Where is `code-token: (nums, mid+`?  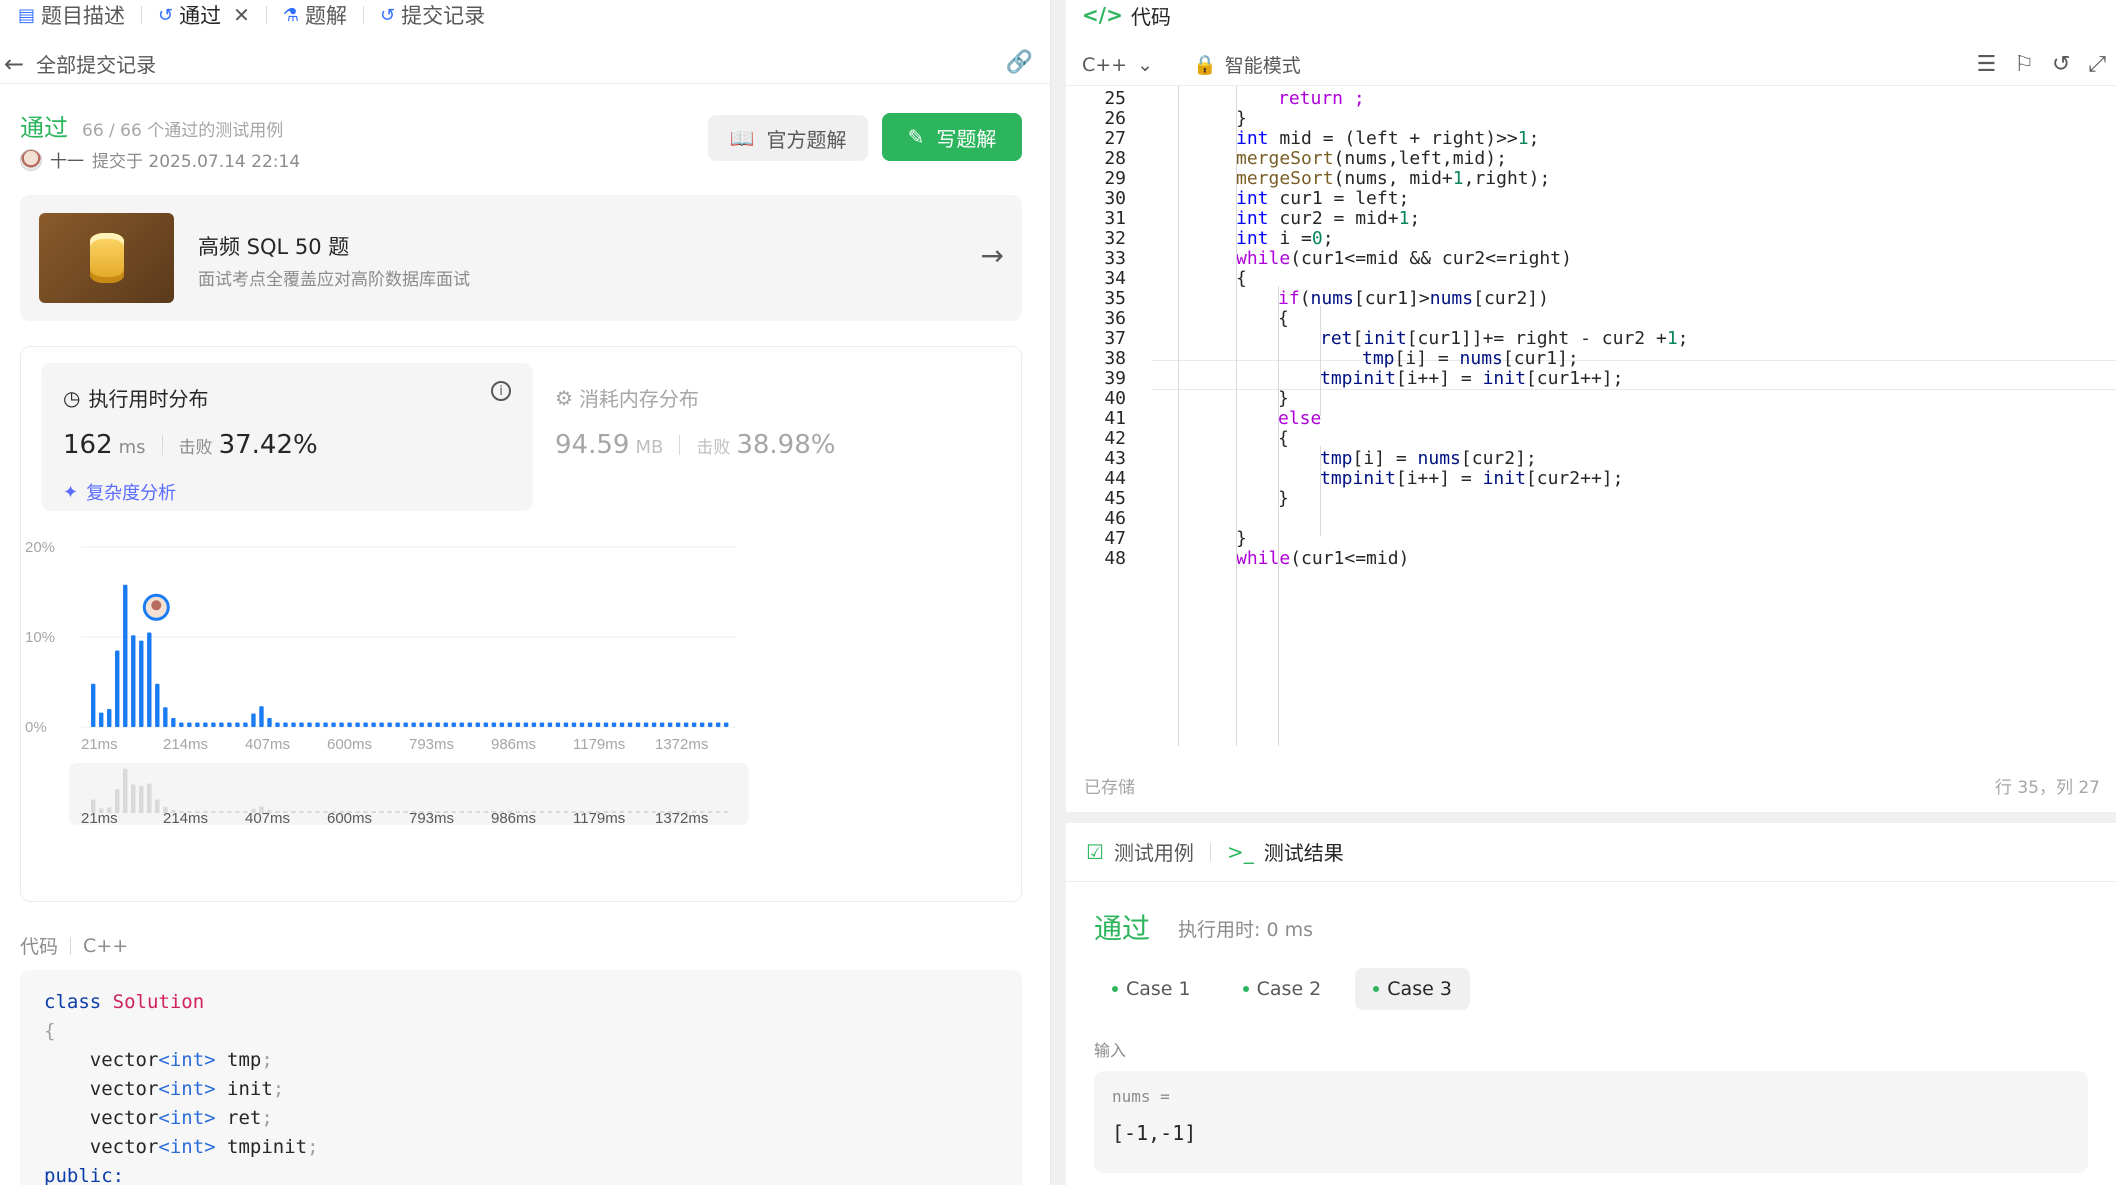 code-token: (nums, mid+ is located at coordinates (1393, 178).